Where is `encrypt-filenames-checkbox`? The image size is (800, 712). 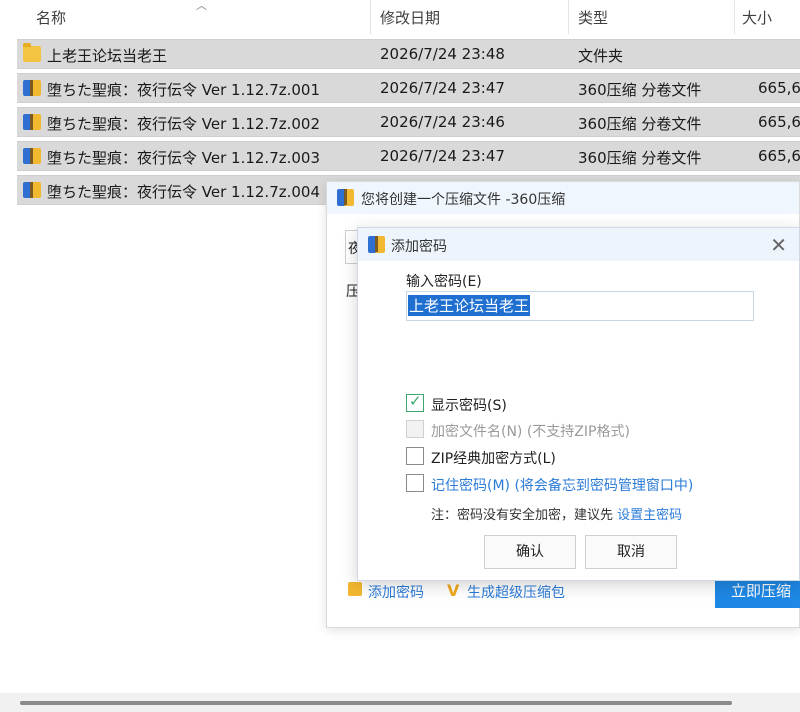 encrypt-filenames-checkbox is located at coordinates (415, 429).